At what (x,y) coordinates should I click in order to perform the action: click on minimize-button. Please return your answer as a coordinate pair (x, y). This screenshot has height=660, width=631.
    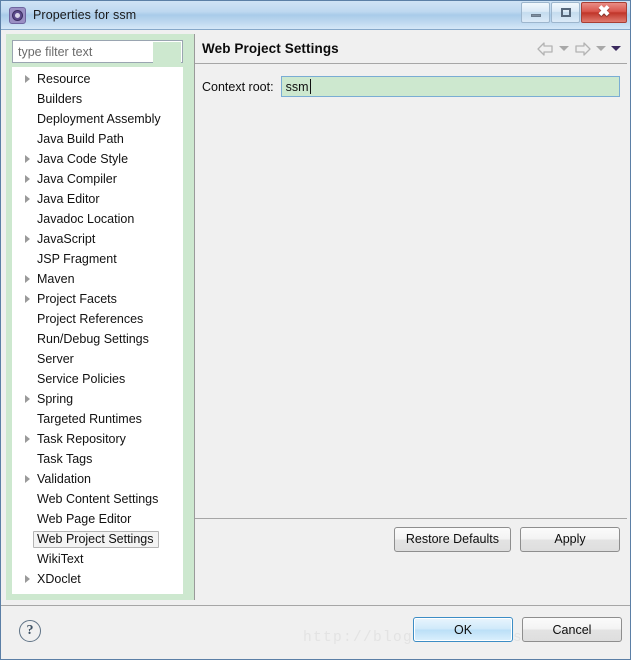
    Looking at the image, I should click on (535, 12).